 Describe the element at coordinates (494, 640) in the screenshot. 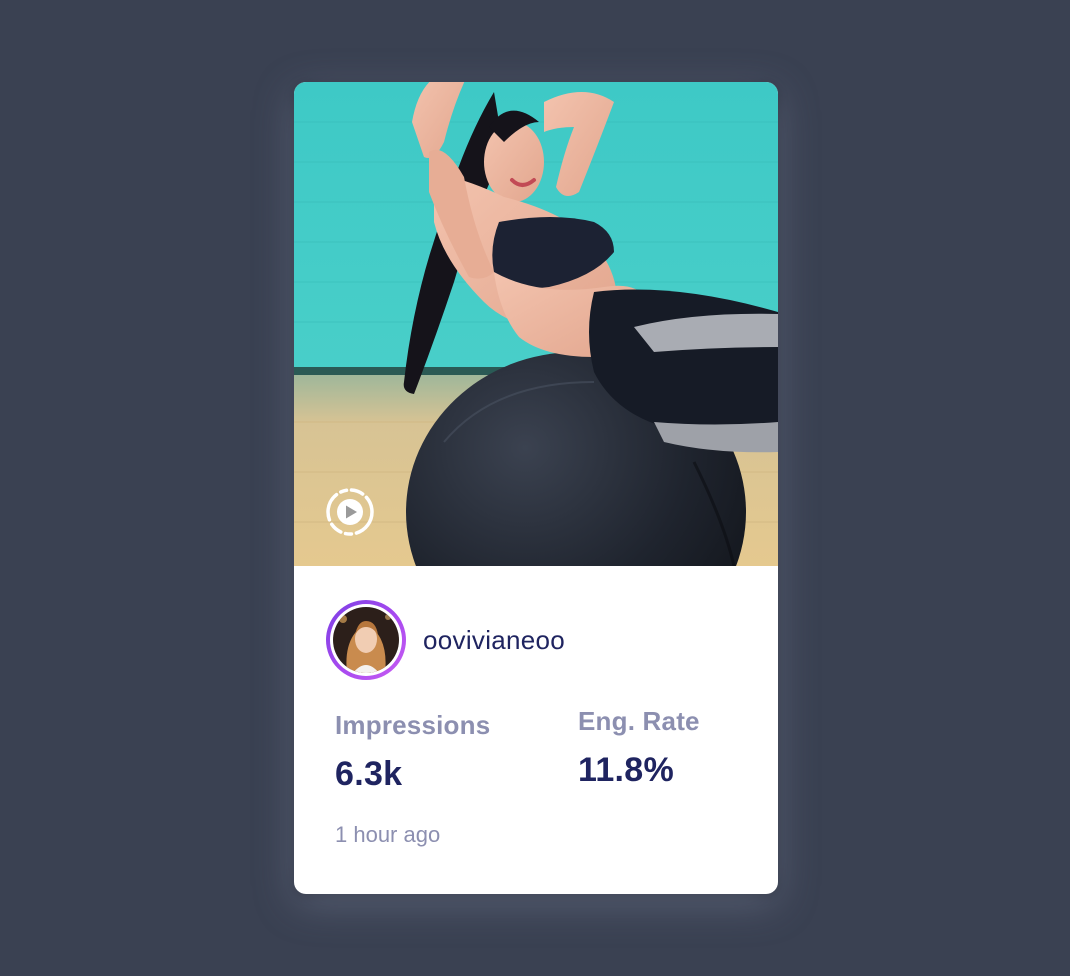

I see `username: oovivianeoo` at that location.